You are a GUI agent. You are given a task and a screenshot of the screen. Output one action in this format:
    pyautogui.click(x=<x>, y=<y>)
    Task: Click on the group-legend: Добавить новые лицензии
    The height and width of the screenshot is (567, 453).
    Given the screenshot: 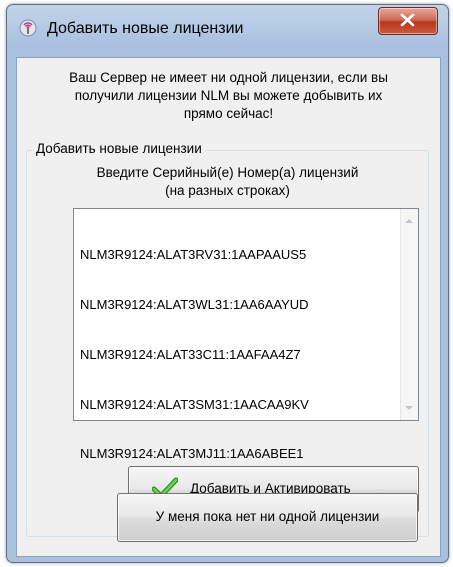 What is the action you would take?
    pyautogui.click(x=119, y=148)
    